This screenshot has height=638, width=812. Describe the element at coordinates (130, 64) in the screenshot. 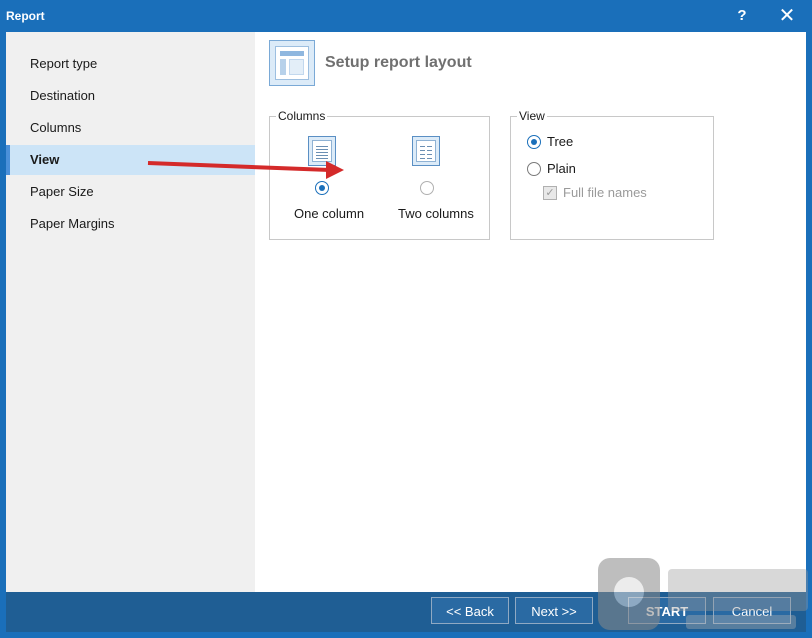

I see `sidebar-item-report-type: Report type` at that location.